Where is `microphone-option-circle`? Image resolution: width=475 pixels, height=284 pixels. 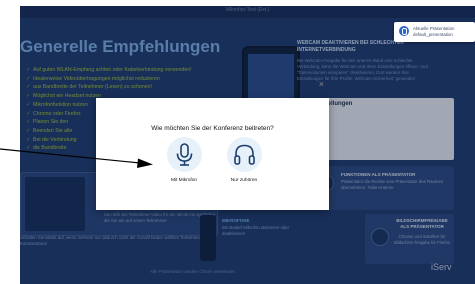
microphone-option-circle is located at coordinates (184, 154).